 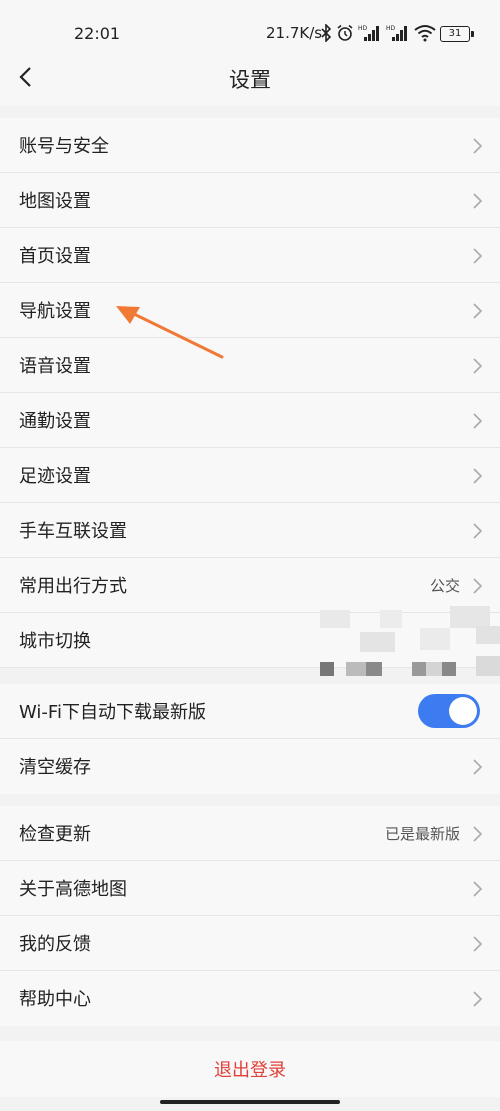 I want to click on row-label: 我的反馈, so click(x=55, y=944).